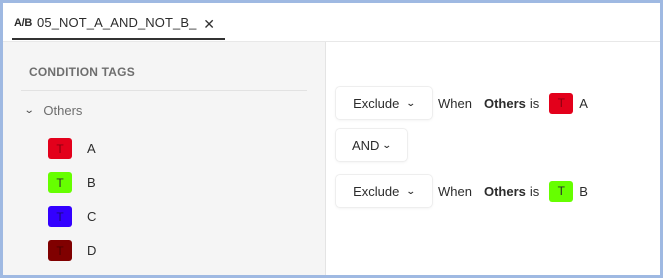 The height and width of the screenshot is (278, 663). What do you see at coordinates (331, 22) in the screenshot?
I see `tab-bar: A/B 05_NOT_A_AND_NOT_B_ ✕` at bounding box center [331, 22].